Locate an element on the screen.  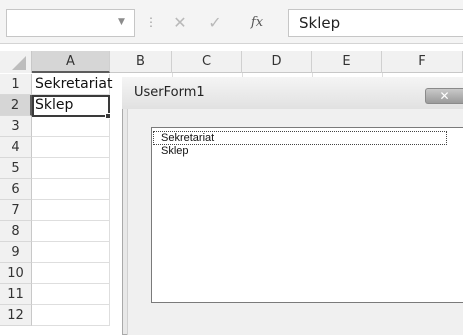
cell-a6 is located at coordinates (71, 189).